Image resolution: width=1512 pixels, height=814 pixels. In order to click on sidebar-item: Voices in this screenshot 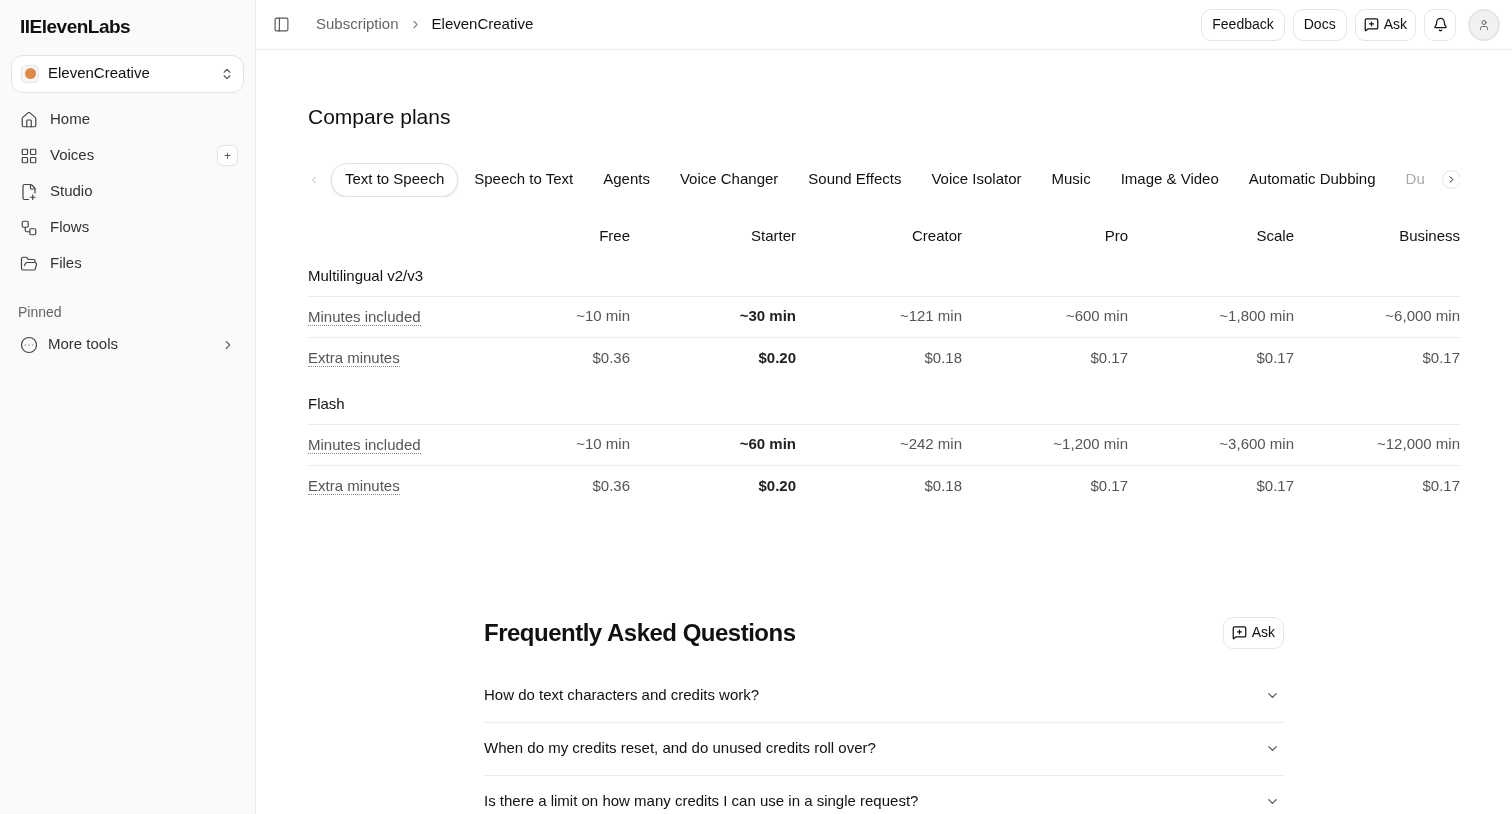, I will do `click(114, 155)`.